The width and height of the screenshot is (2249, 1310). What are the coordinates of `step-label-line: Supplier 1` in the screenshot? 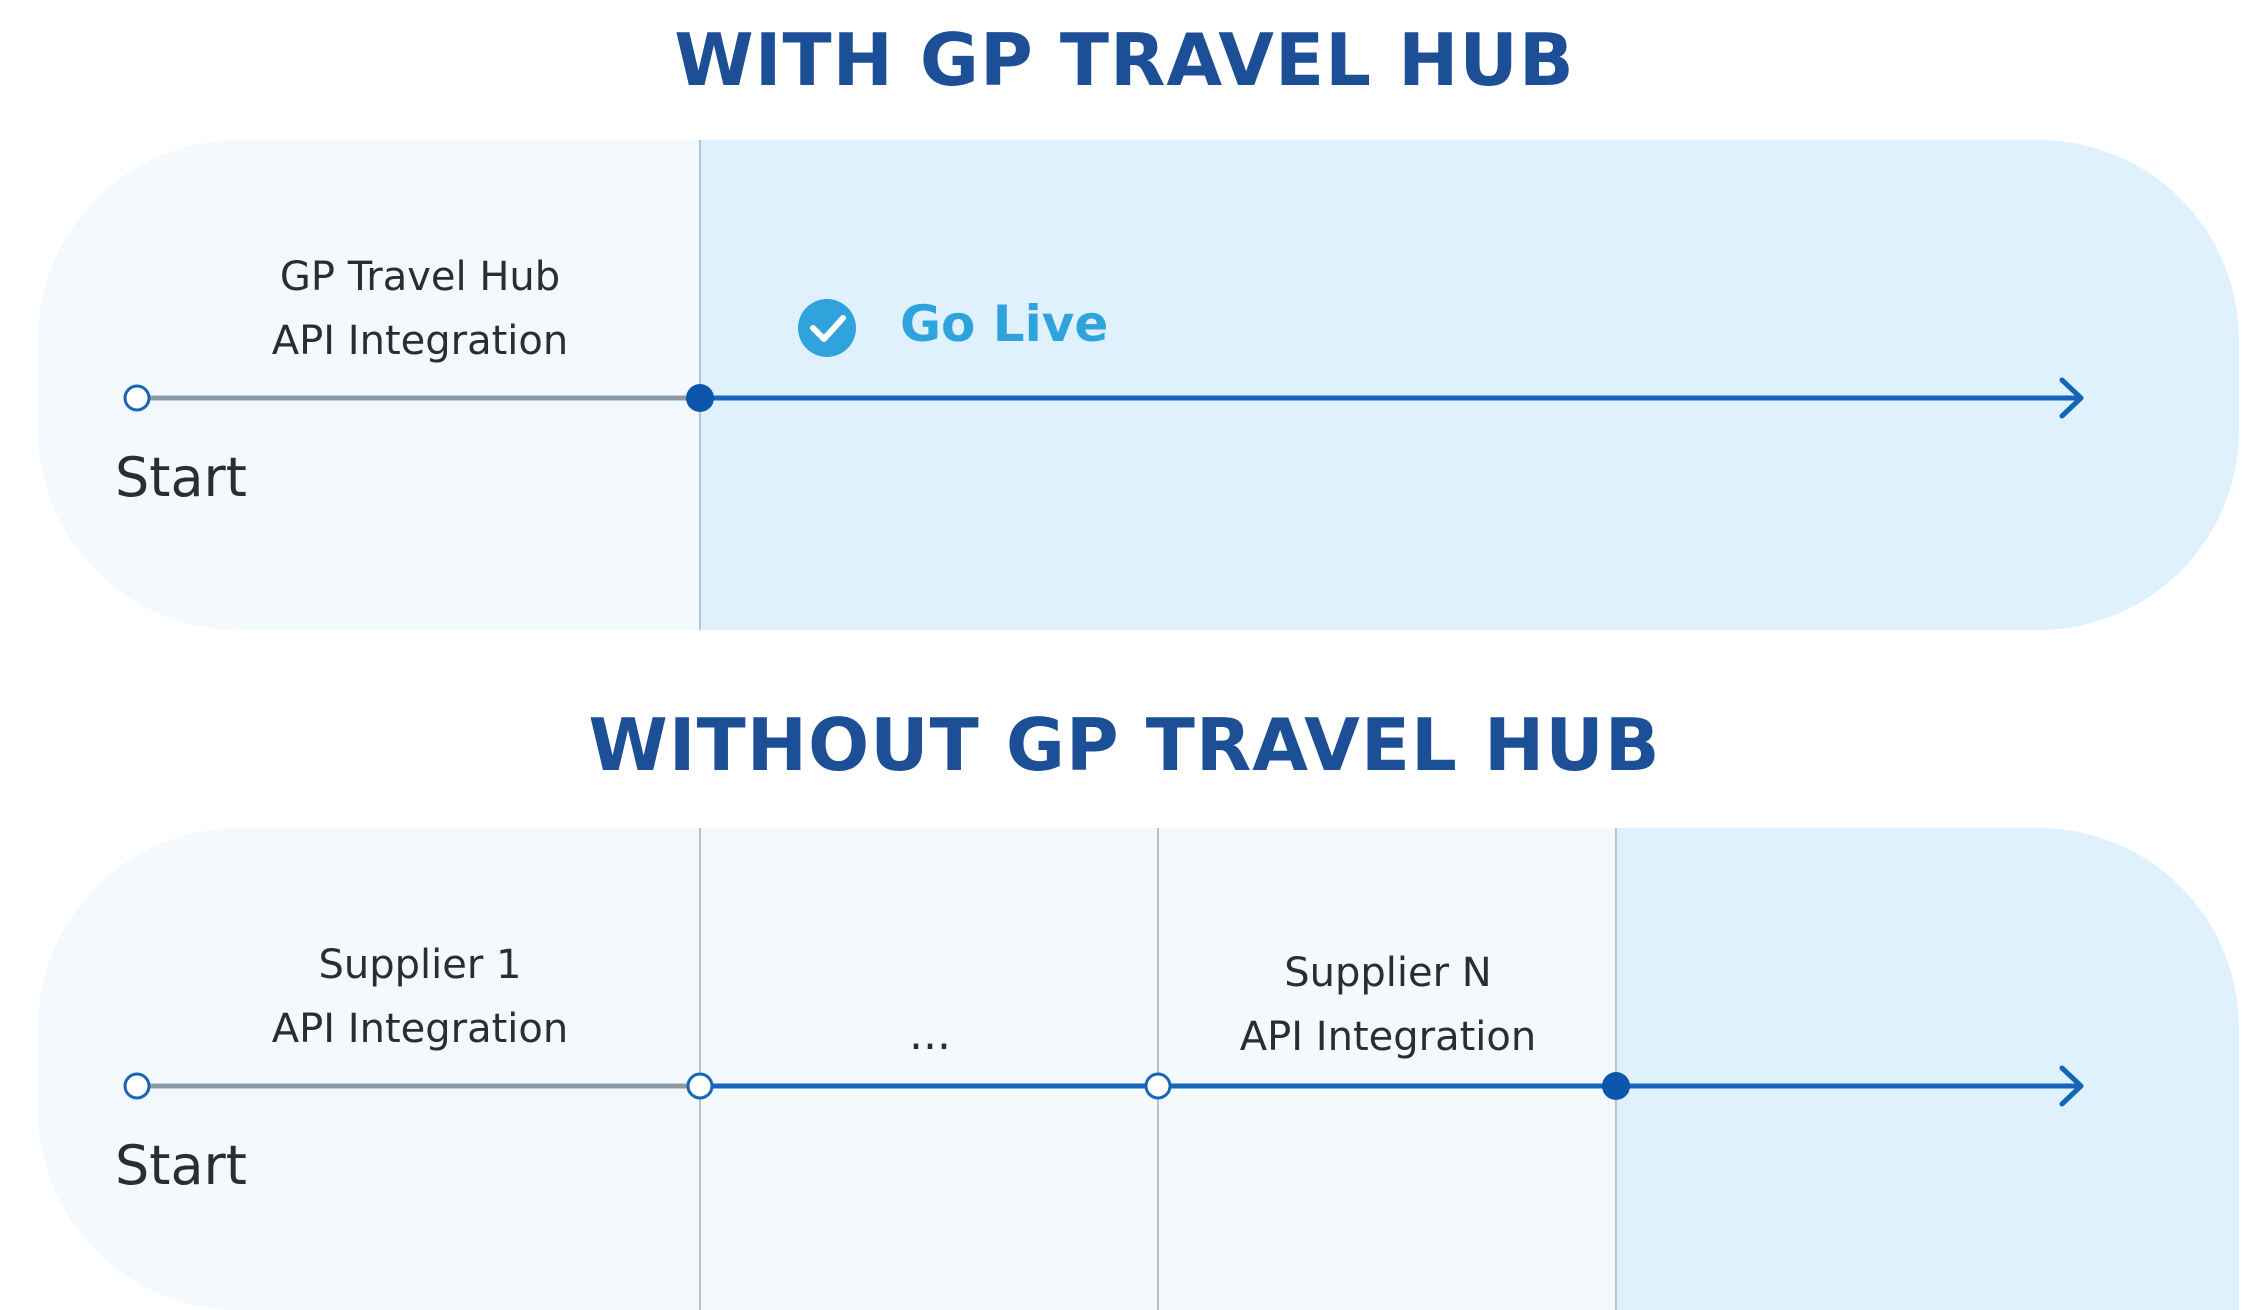 It's located at (420, 965).